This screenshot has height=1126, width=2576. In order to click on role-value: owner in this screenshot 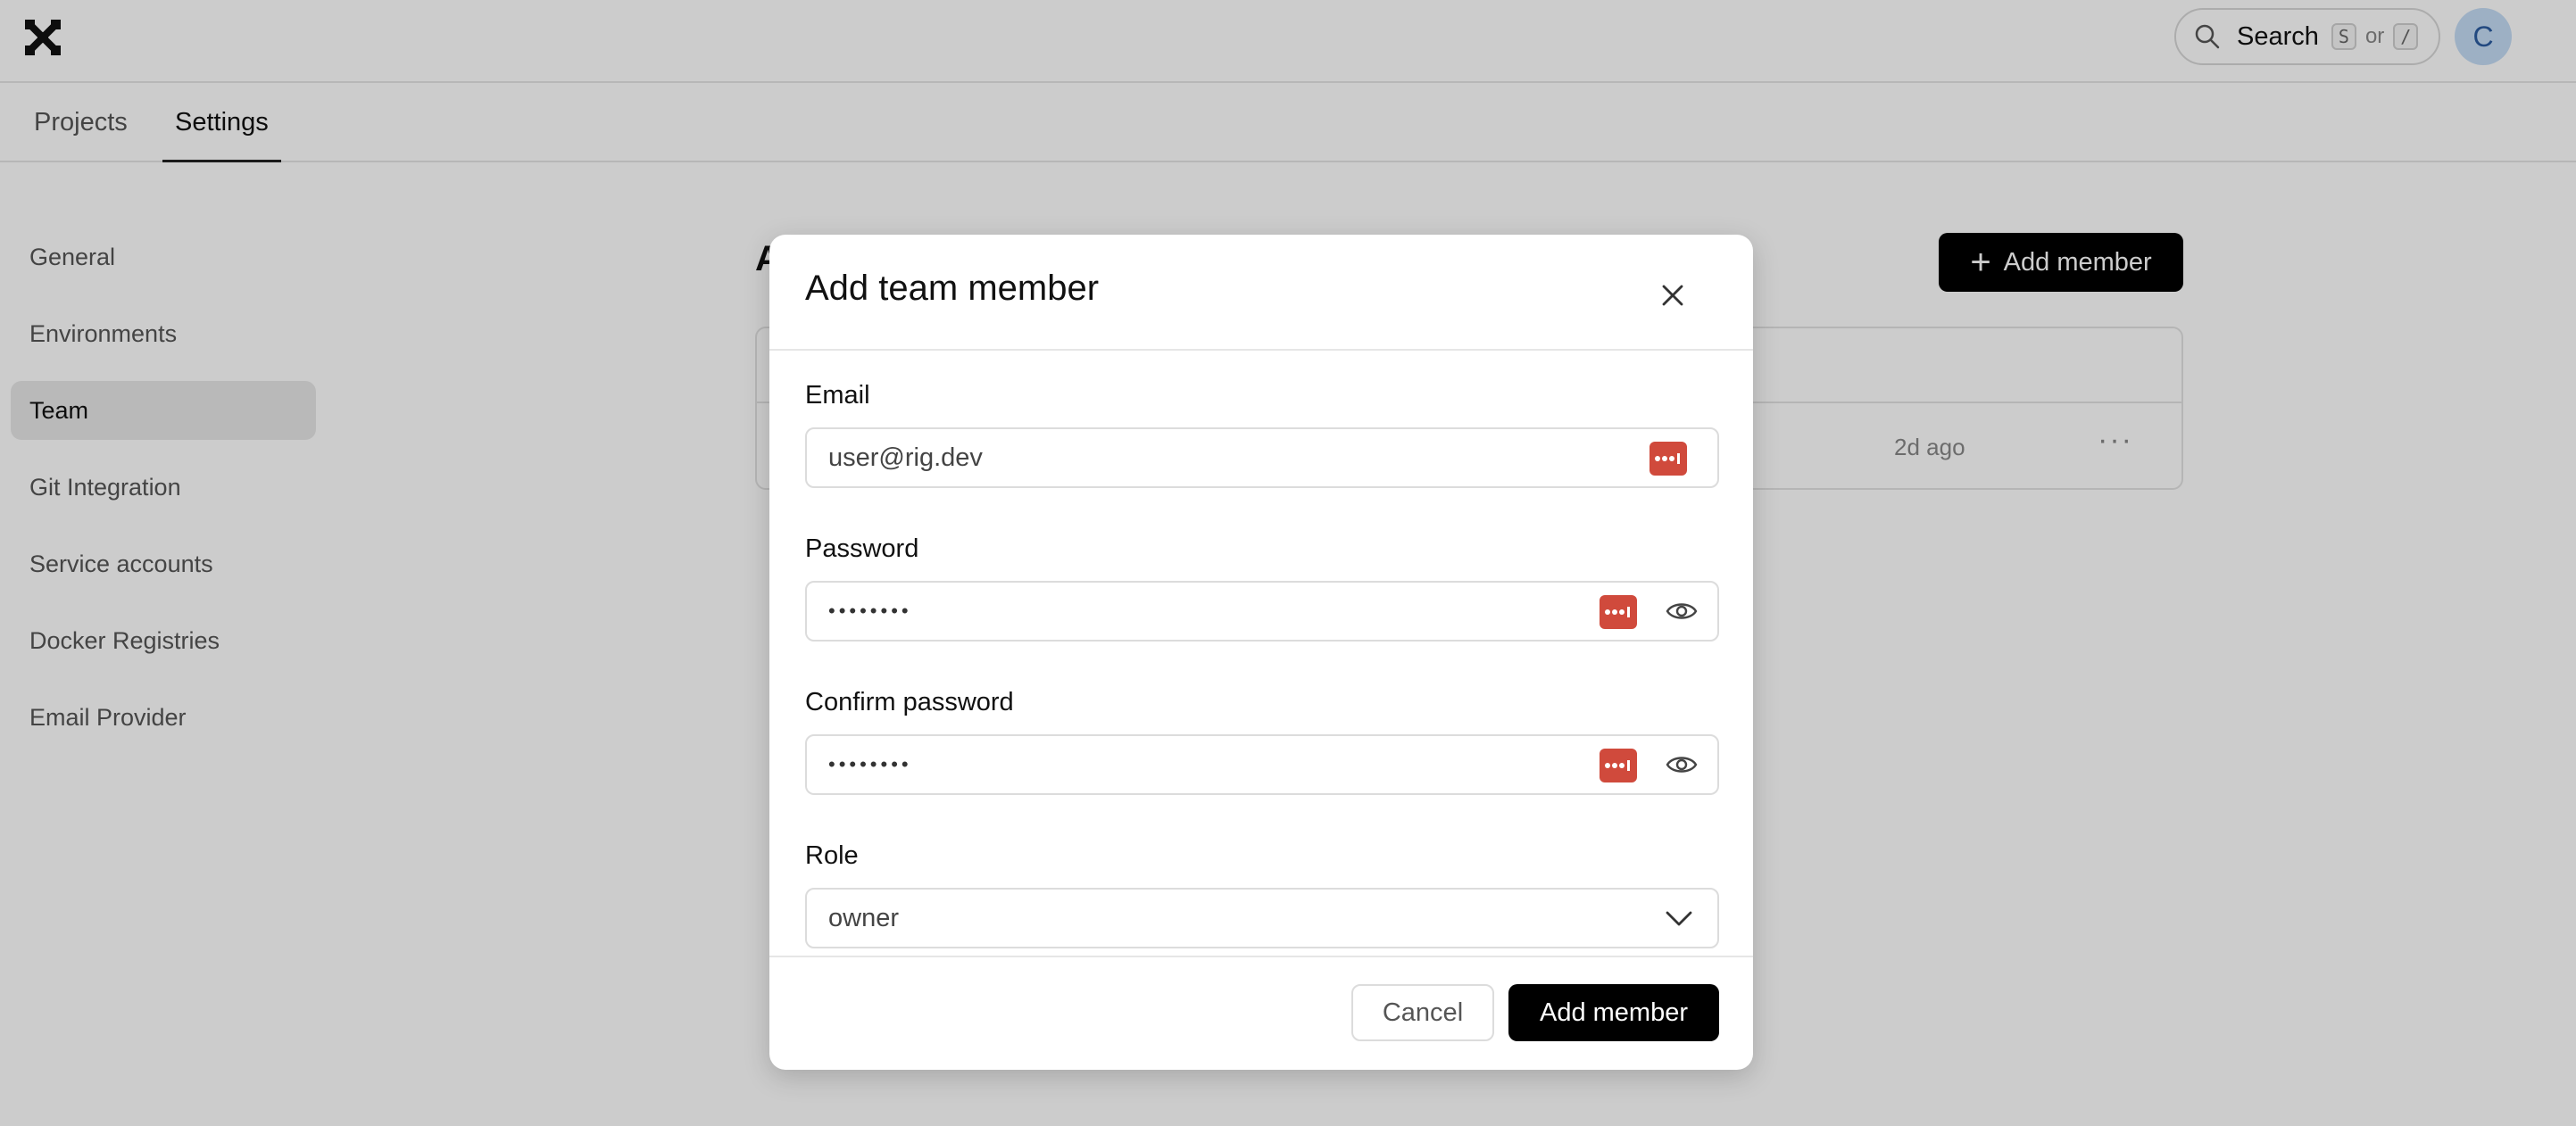, I will do `click(864, 918)`.